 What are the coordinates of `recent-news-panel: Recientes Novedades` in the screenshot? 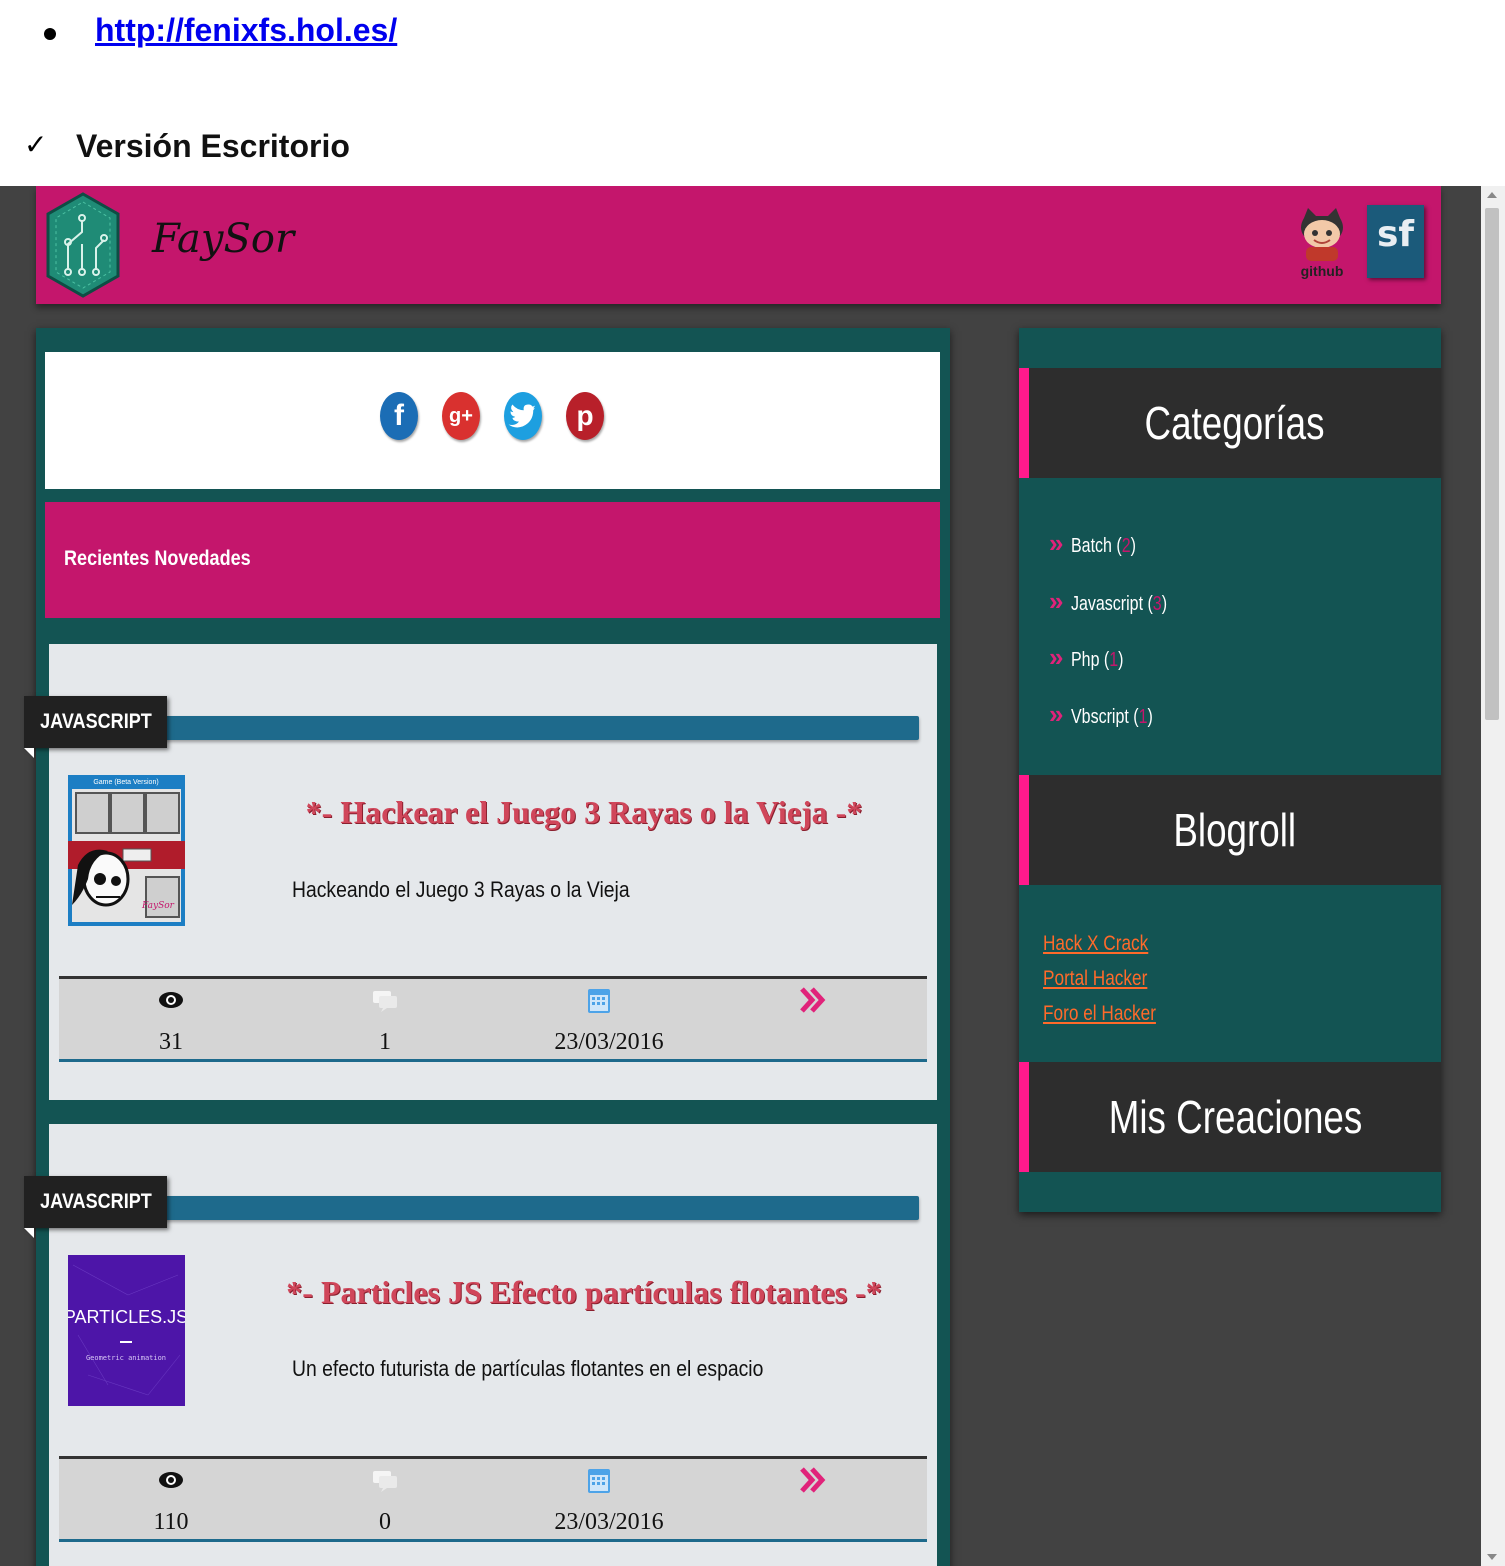 It's located at (492, 560).